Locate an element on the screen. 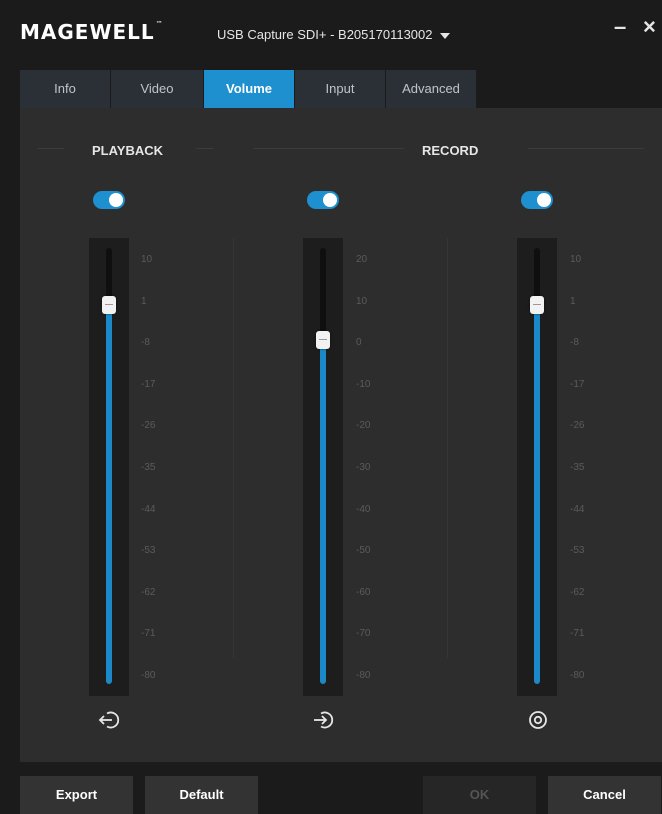 This screenshot has width=662, height=814. record-enable-toggle is located at coordinates (323, 200).